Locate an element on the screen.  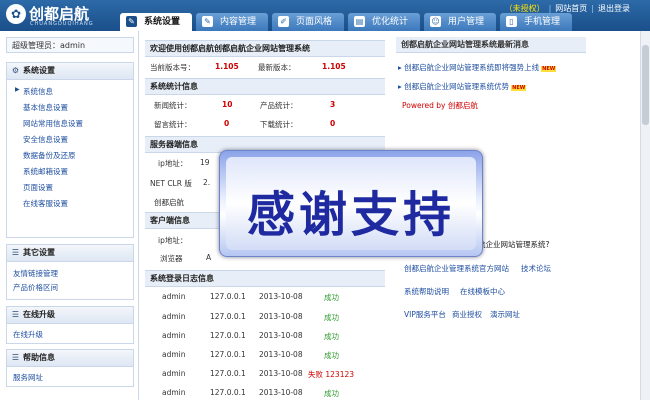
log-title: 系统登录日志信息 is located at coordinates (265, 278).